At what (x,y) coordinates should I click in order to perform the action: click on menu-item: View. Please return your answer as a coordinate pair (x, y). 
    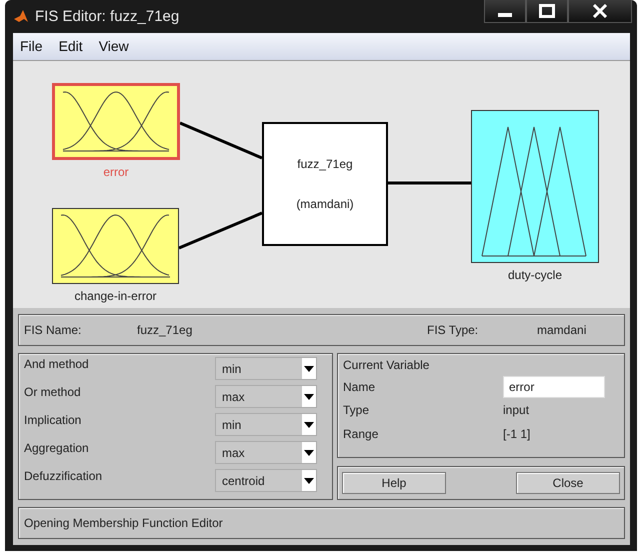
    Looking at the image, I should click on (113, 46).